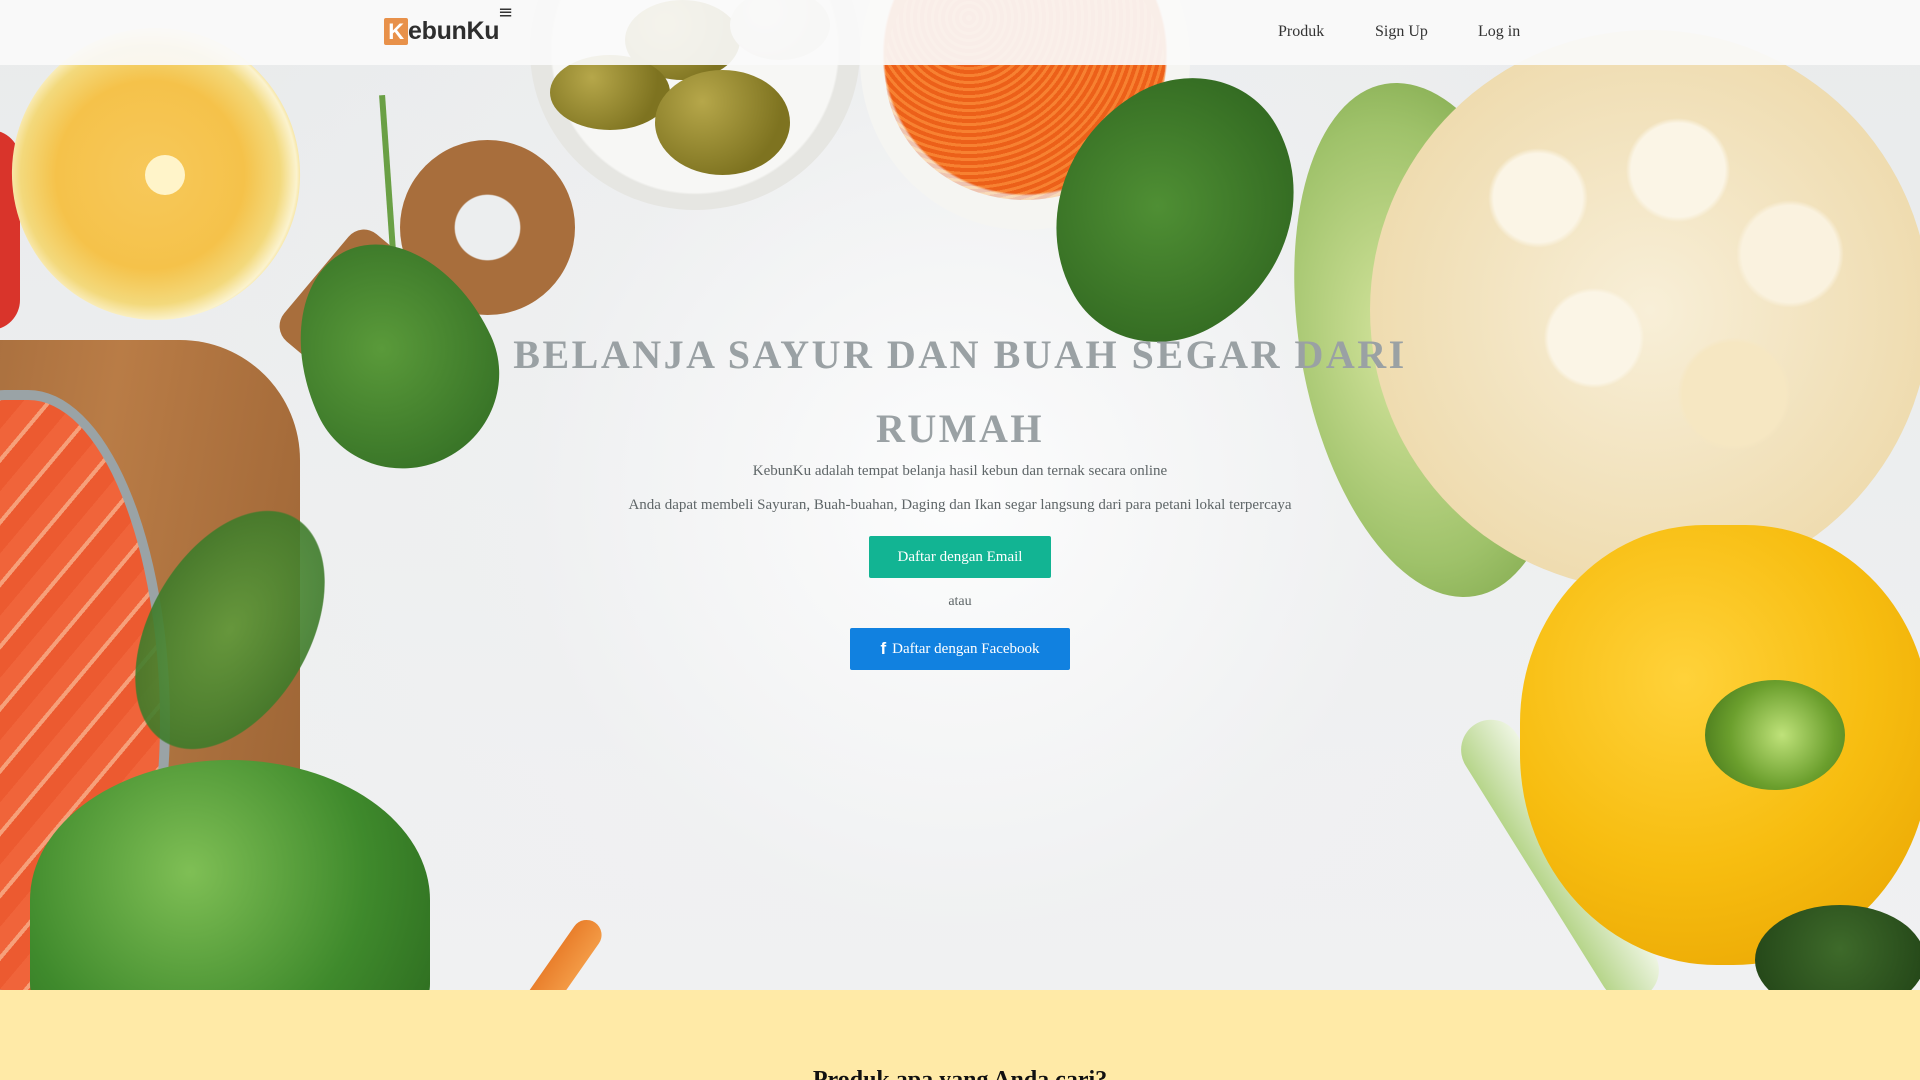  I want to click on brand-logo-initial: K, so click(396, 31).